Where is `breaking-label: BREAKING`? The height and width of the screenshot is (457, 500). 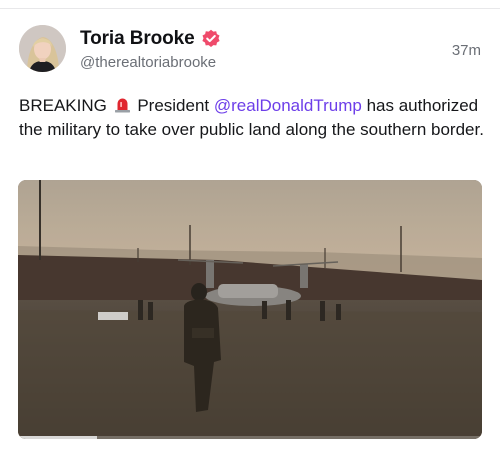 breaking-label: BREAKING is located at coordinates (63, 105).